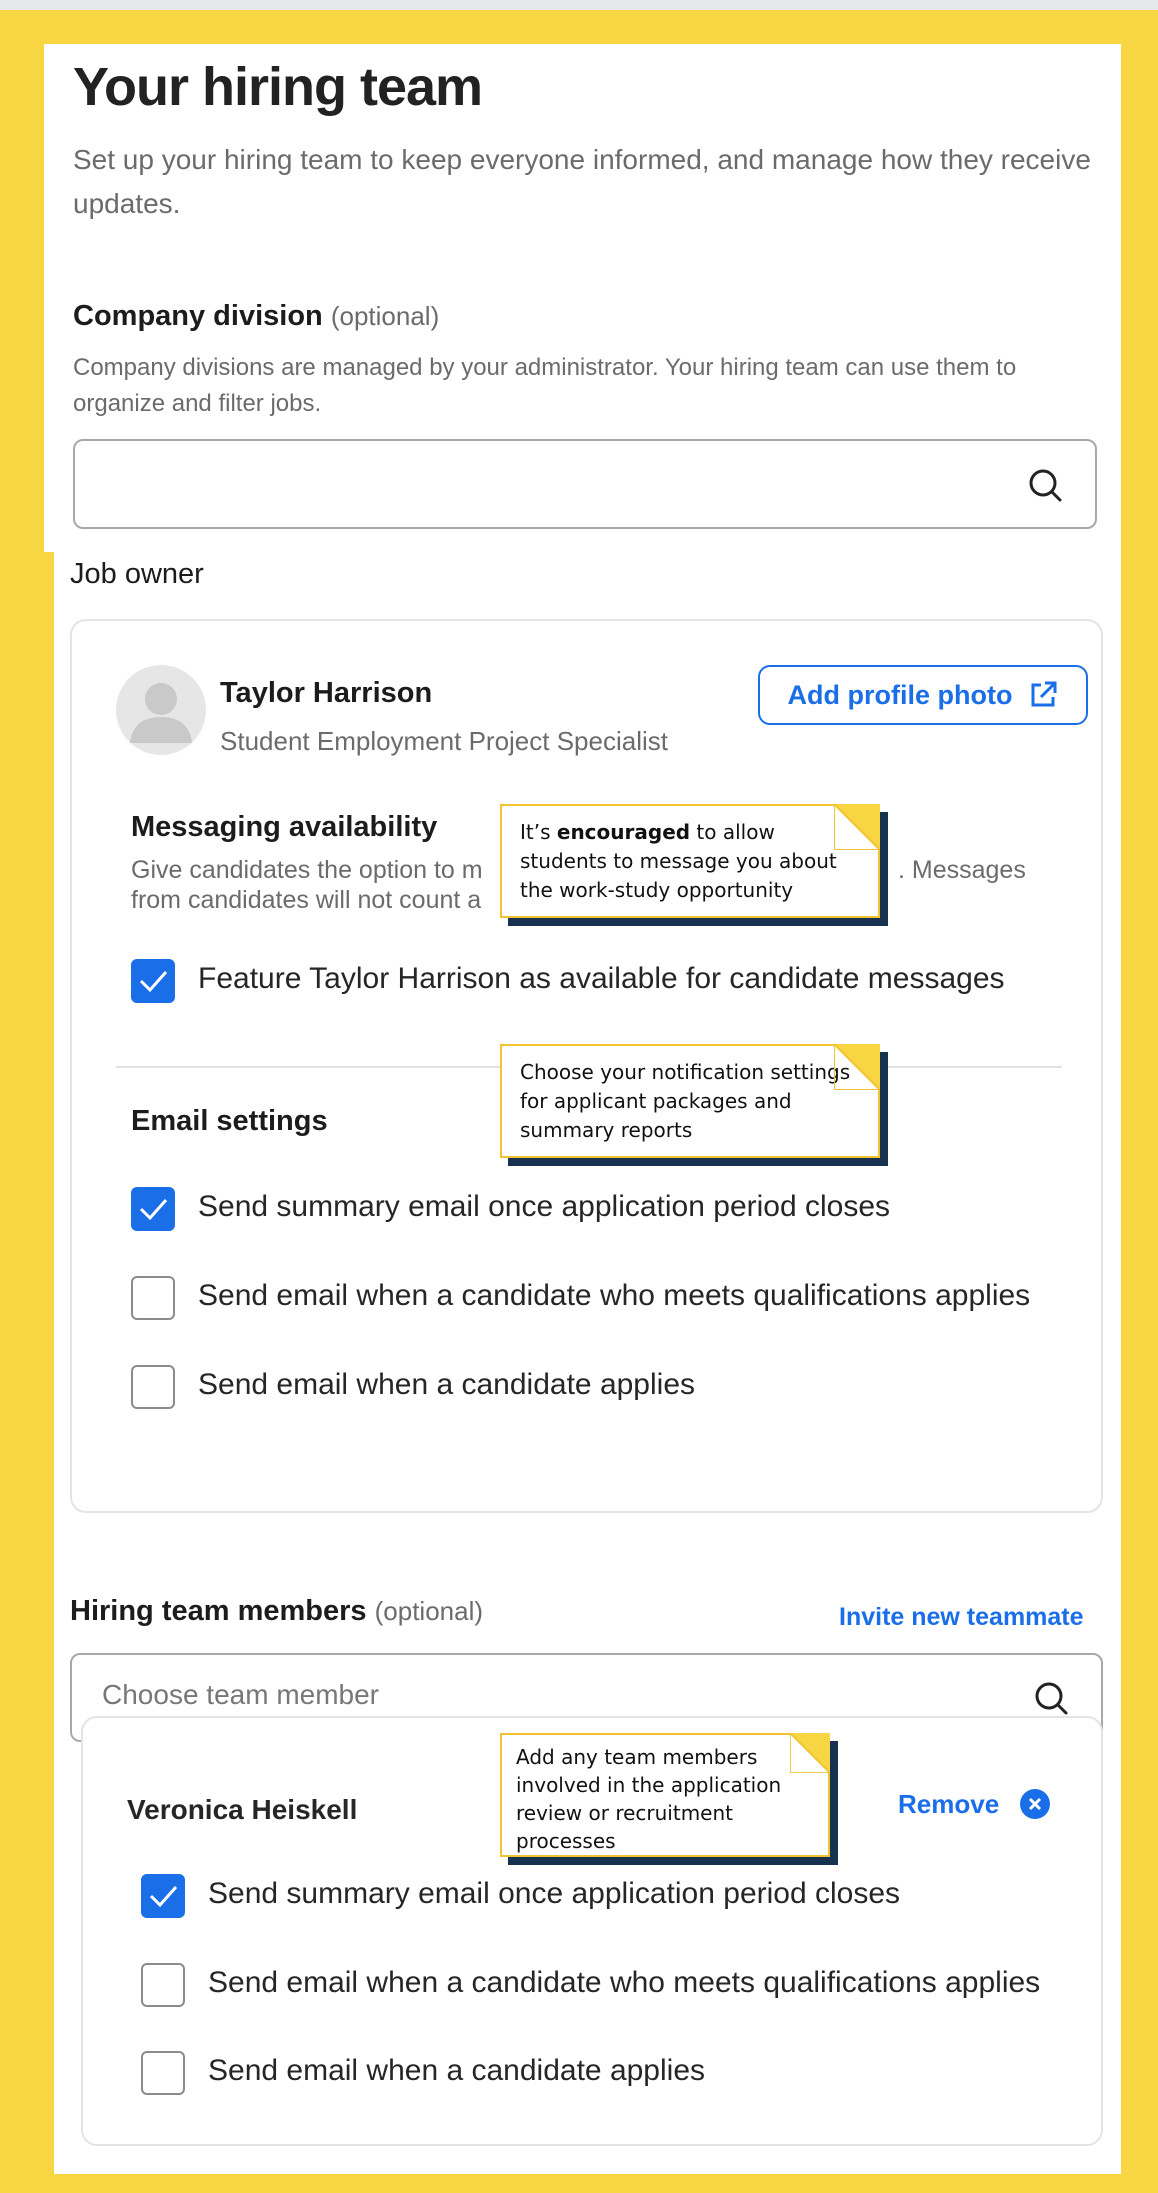 This screenshot has width=1158, height=2193. I want to click on owner-any-applicant-email-label: Send email when a candidate applies, so click(447, 1384).